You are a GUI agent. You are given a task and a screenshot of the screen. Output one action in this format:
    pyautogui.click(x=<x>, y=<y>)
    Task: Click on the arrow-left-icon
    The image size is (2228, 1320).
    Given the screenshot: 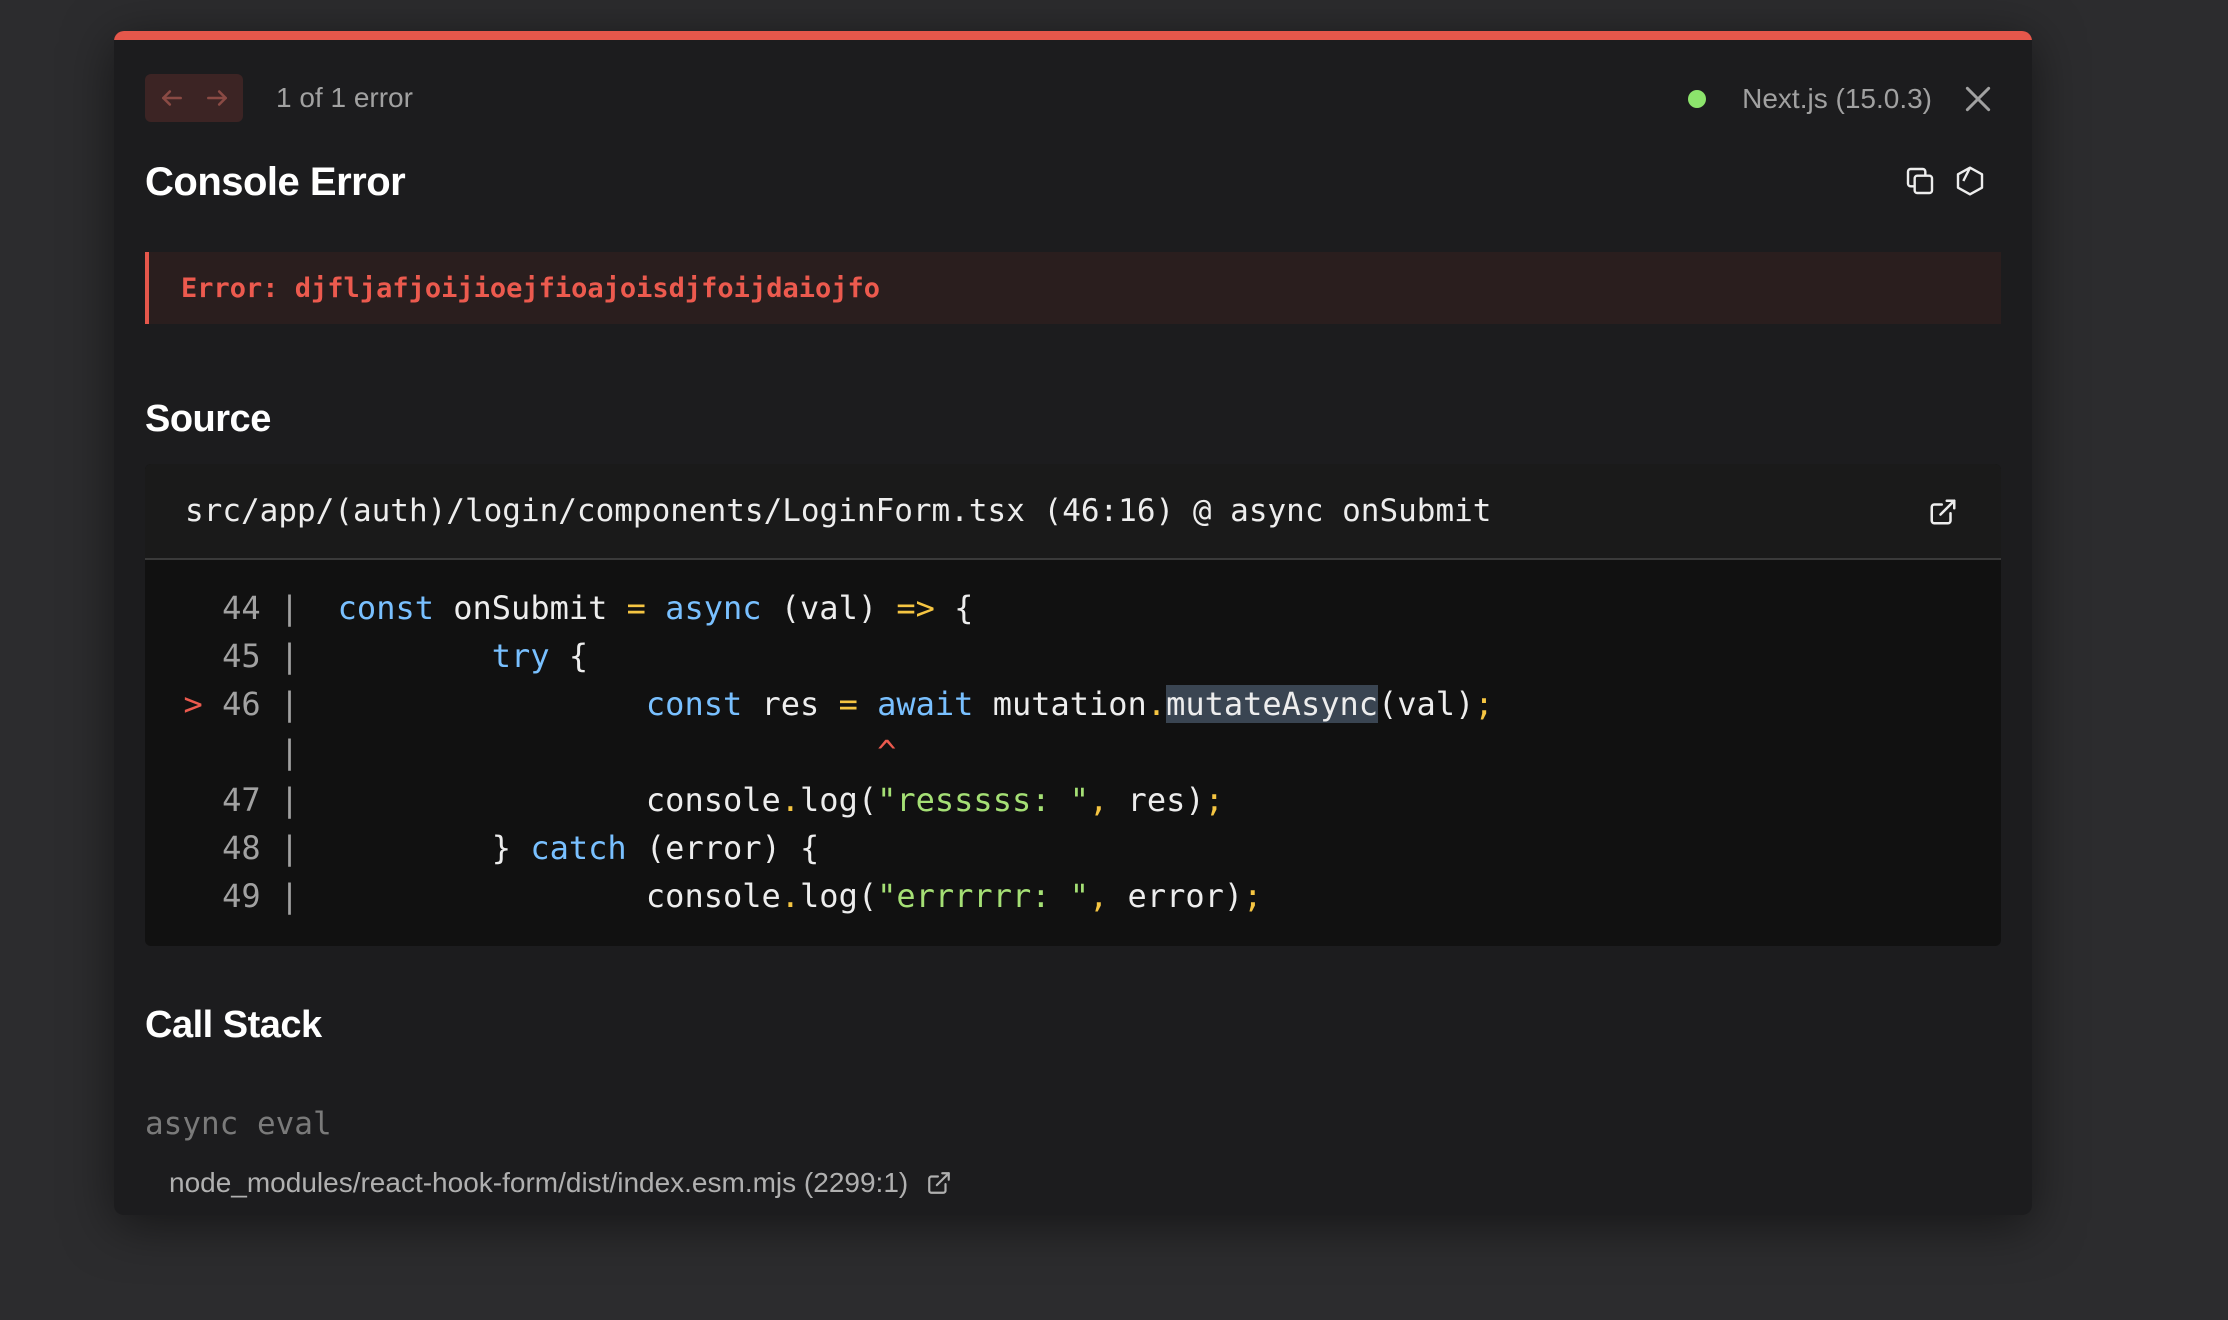 What is the action you would take?
    pyautogui.click(x=171, y=98)
    